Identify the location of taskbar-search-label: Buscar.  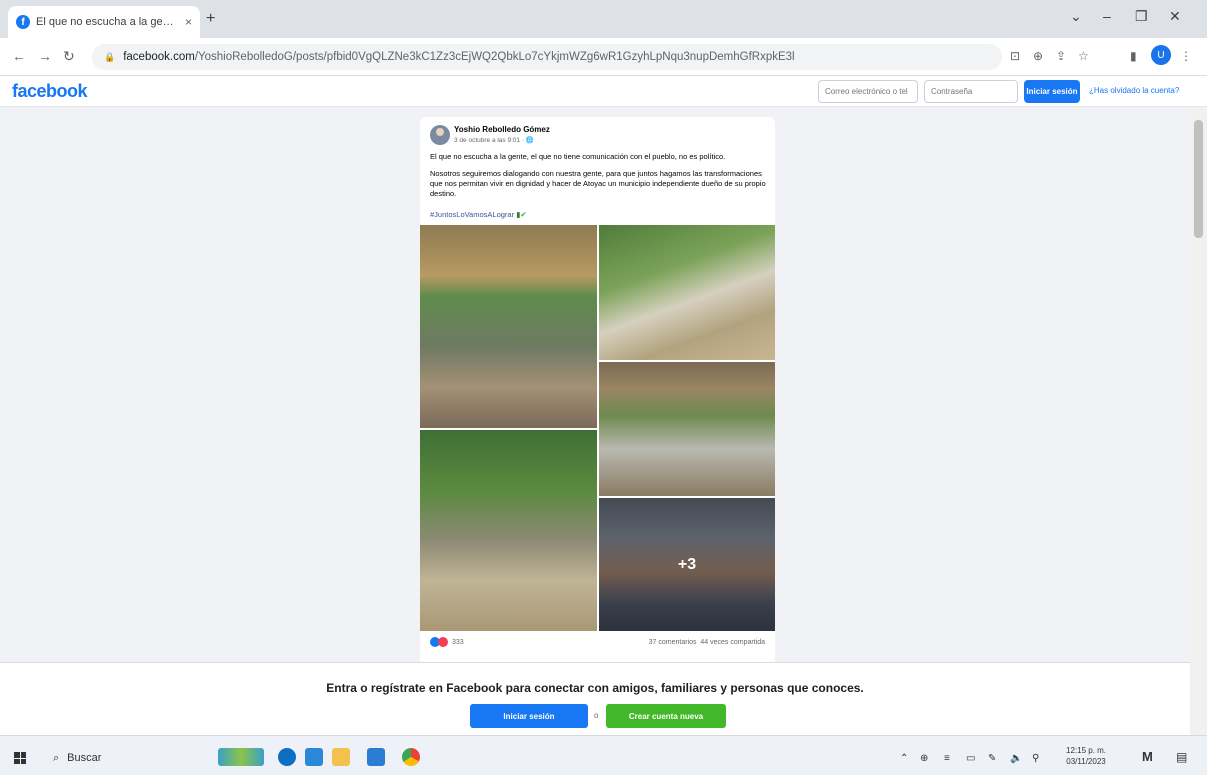
(84, 758).